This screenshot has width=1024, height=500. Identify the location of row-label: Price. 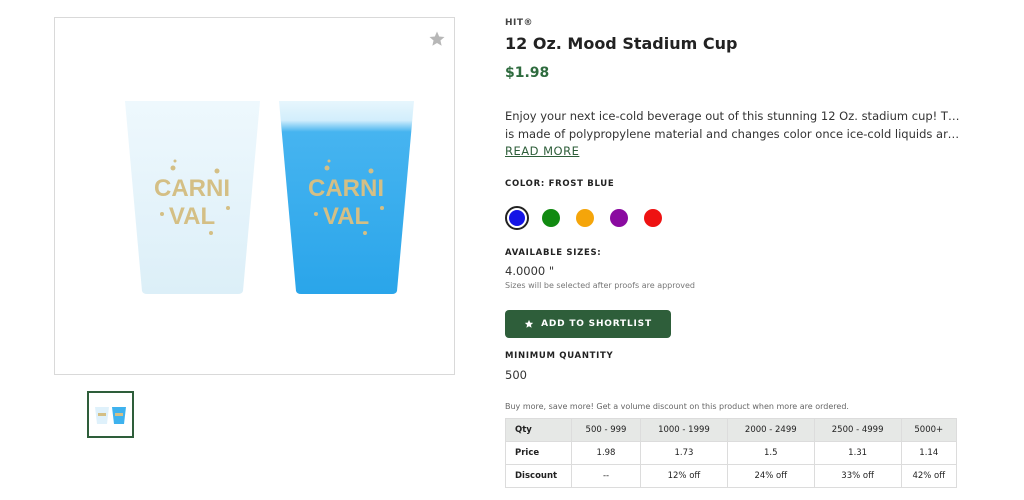
(538, 453).